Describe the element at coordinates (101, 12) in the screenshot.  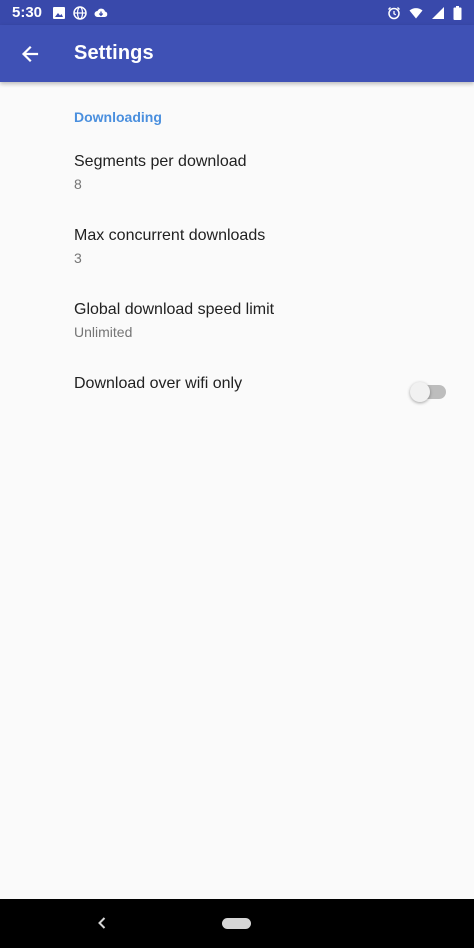
I see `cloud-download-icon` at that location.